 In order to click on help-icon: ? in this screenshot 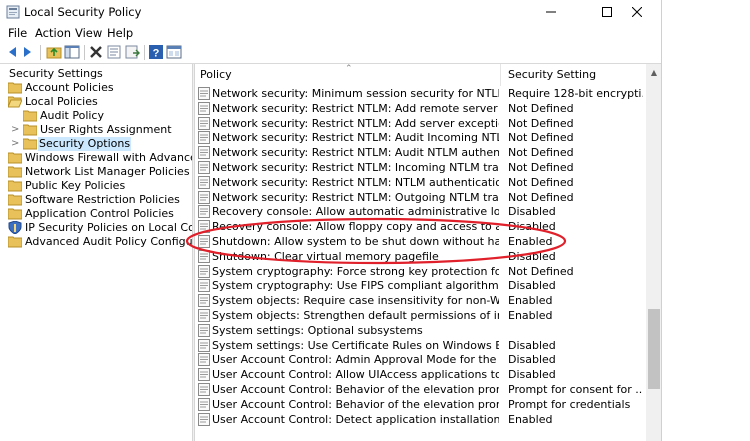, I will do `click(156, 52)`.